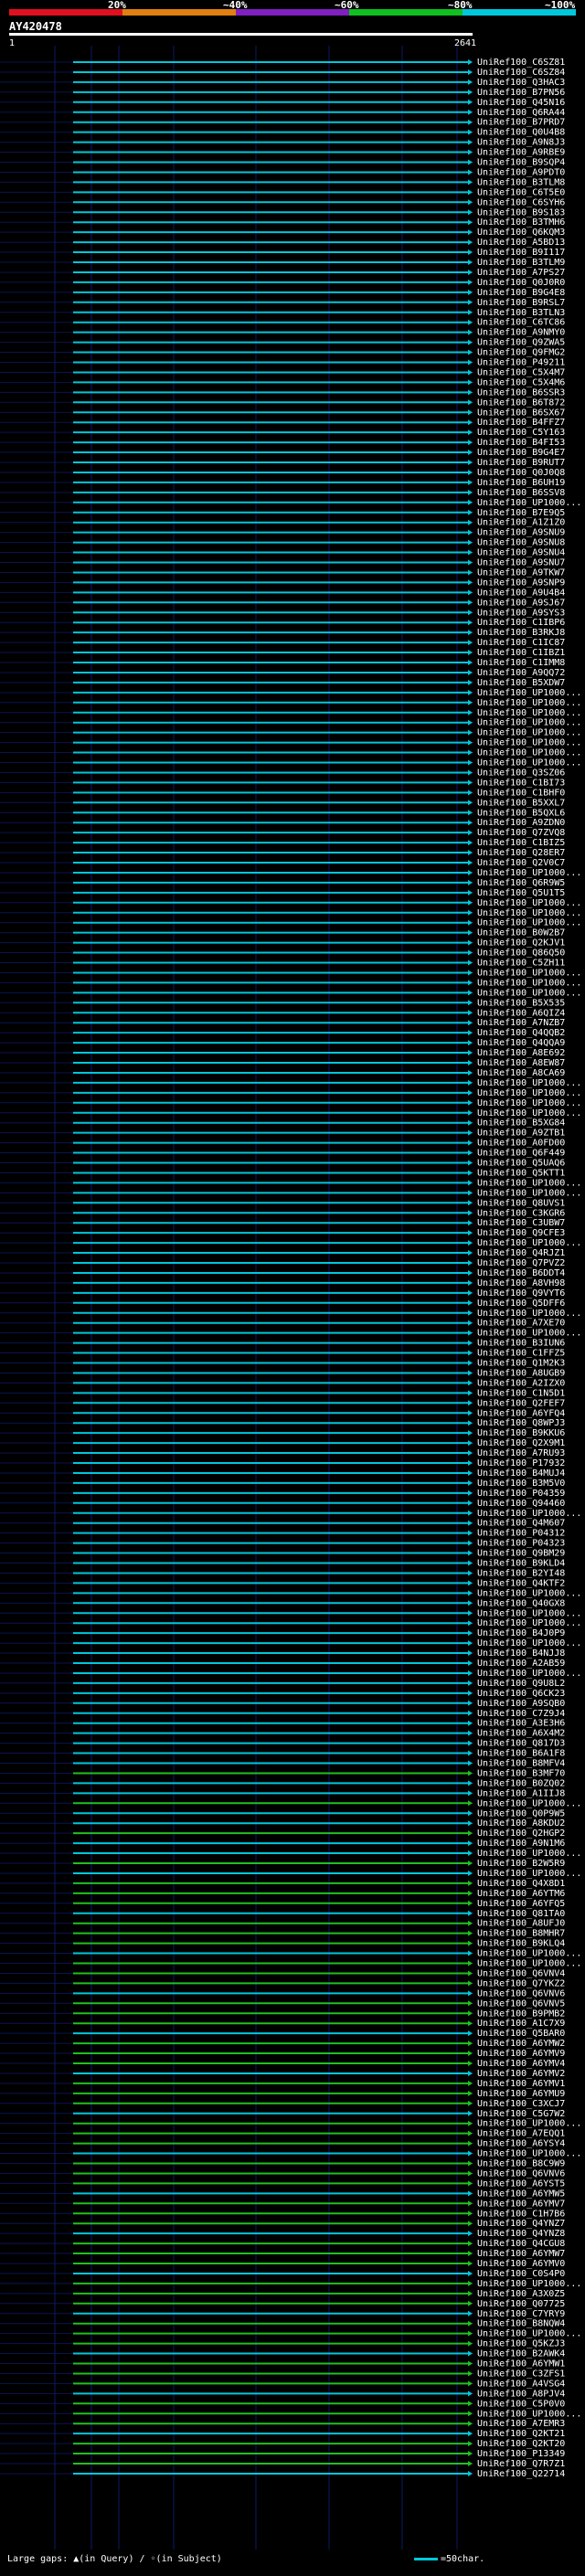 The image size is (585, 2576). What do you see at coordinates (521, 613) in the screenshot?
I see `hit-accession-link: UniRef100_A9SYS3` at bounding box center [521, 613].